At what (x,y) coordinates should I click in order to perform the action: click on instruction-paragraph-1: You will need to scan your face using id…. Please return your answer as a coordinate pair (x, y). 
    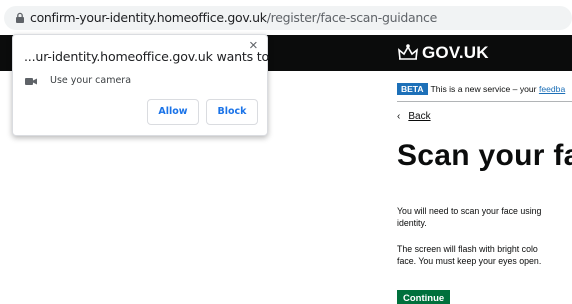
    Looking at the image, I should click on (484, 217).